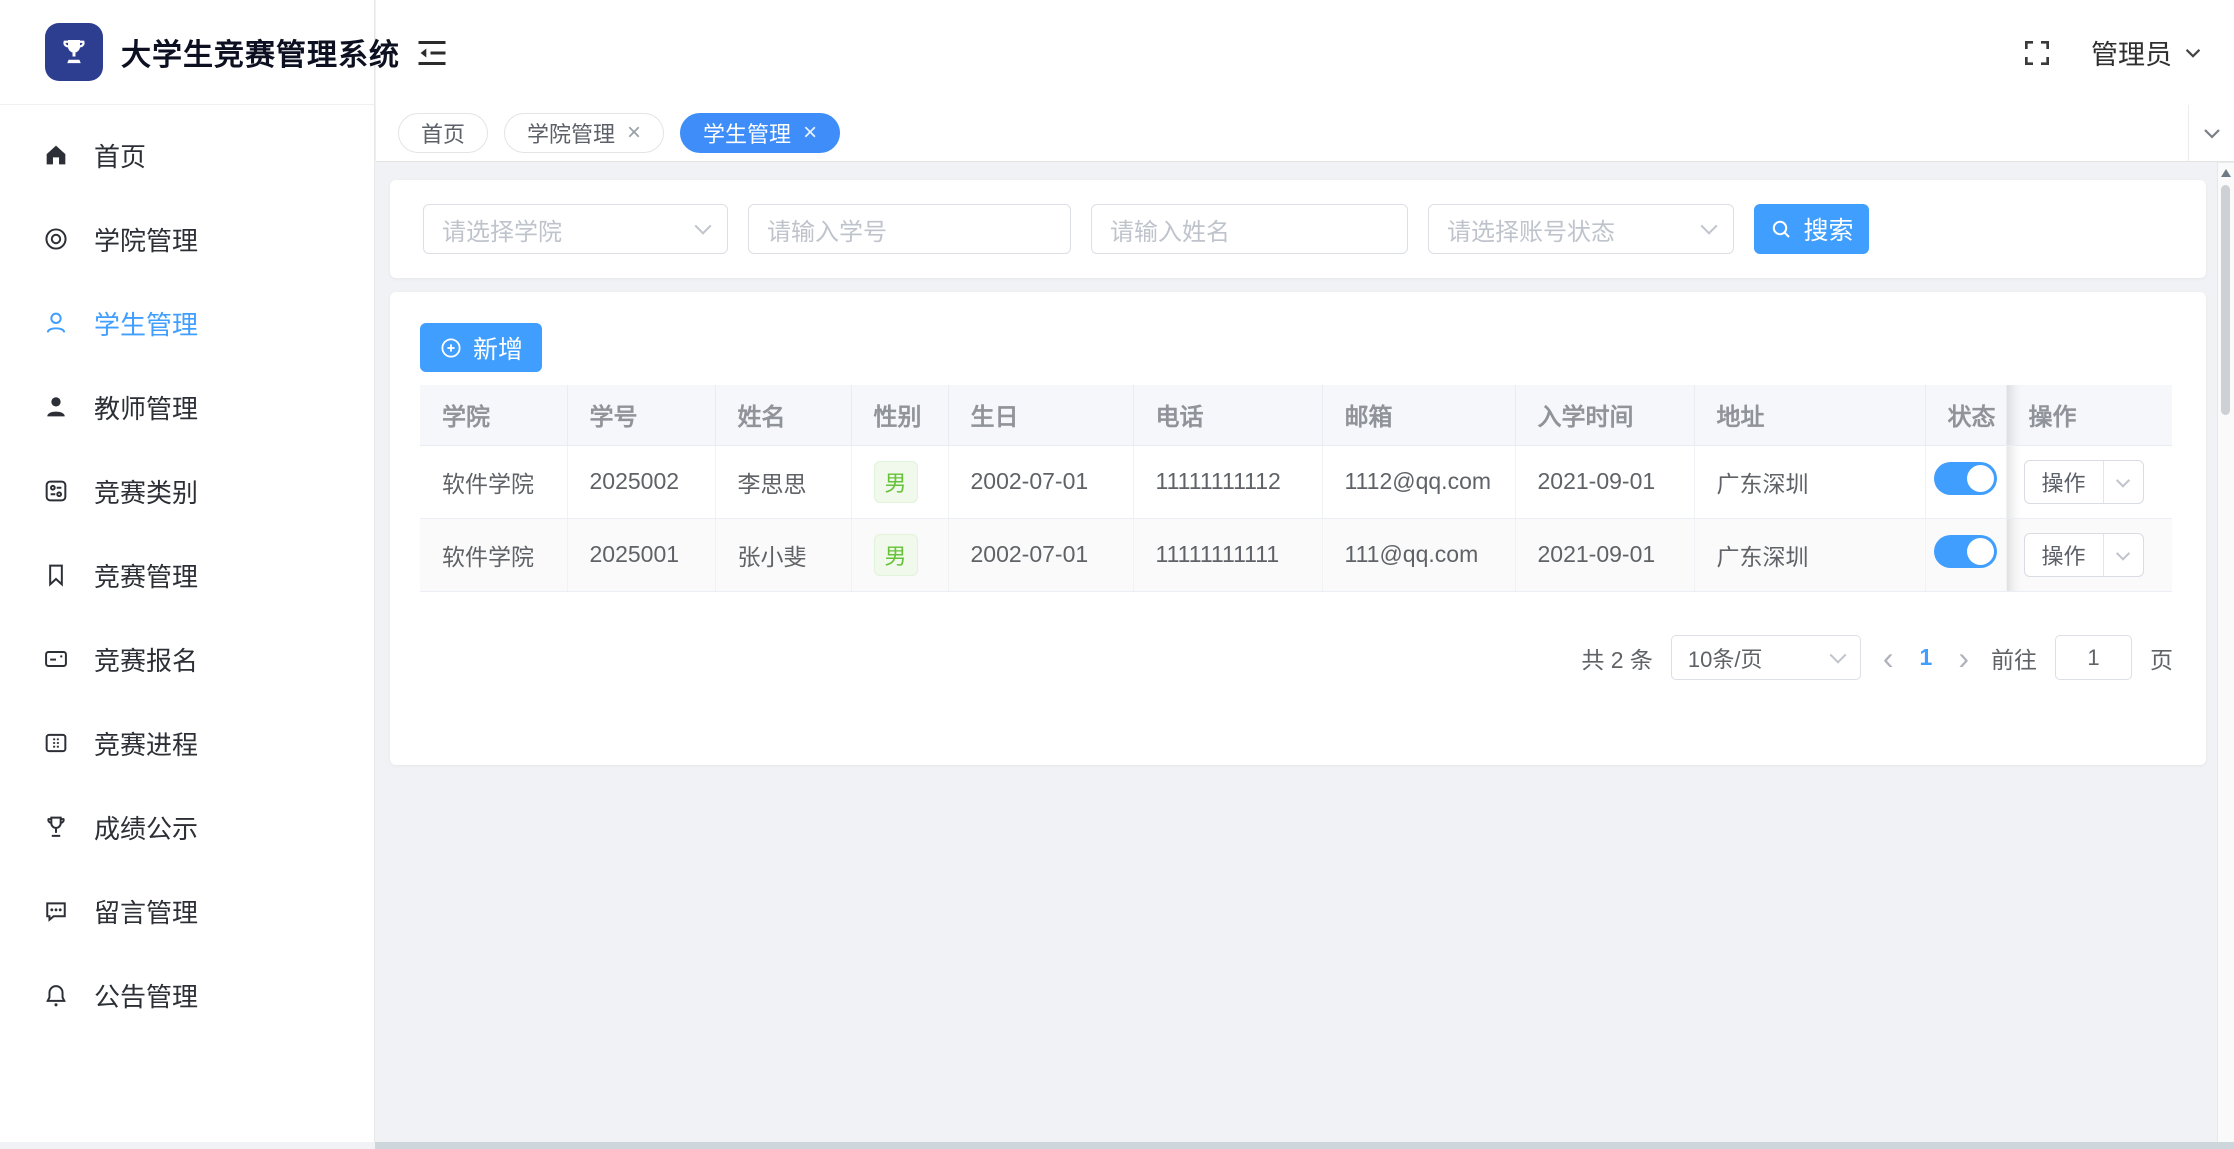 This screenshot has width=2234, height=1149. I want to click on birthday-cell: 2002-07-01, so click(1041, 482).